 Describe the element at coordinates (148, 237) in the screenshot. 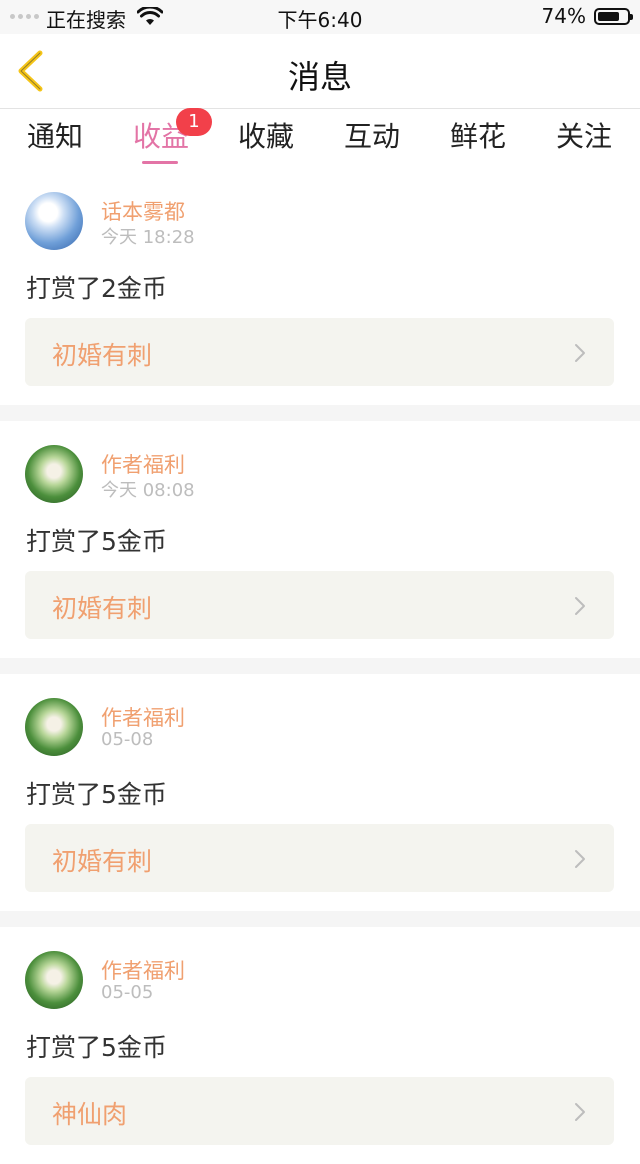

I see `message-time: 今天 18:28` at that location.